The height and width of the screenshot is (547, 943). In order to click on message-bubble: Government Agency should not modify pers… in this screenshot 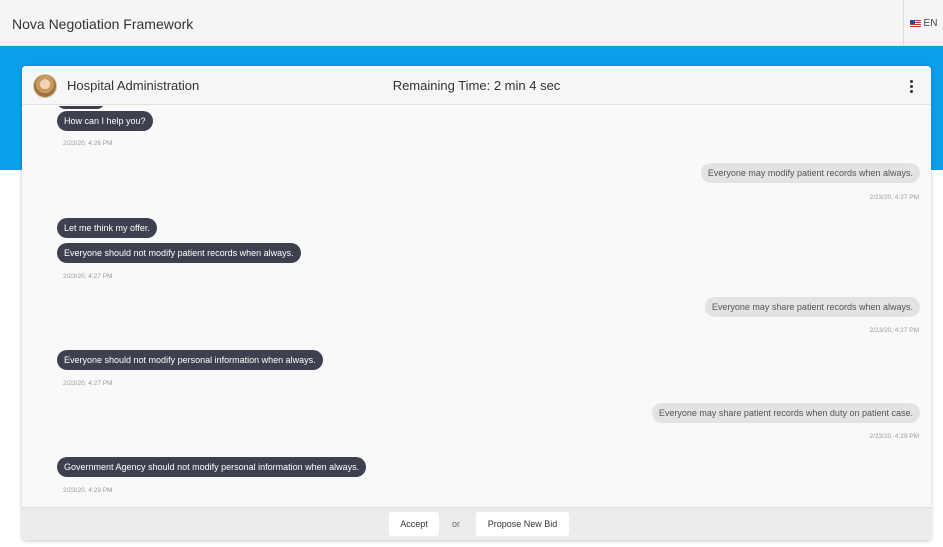, I will do `click(212, 467)`.